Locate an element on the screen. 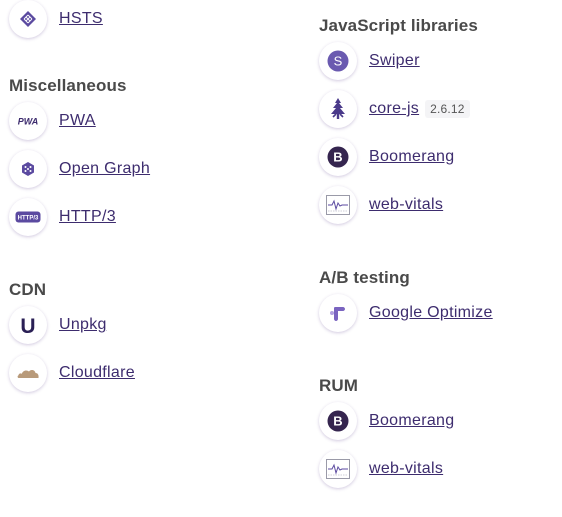 Image resolution: width=562 pixels, height=517 pixels. section-heading-miscellaneous: Miscellaneous is located at coordinates (68, 85).